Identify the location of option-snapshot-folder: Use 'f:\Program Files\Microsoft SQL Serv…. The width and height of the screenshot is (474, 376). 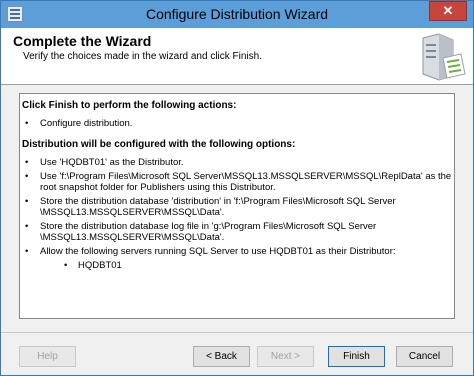
(238, 182).